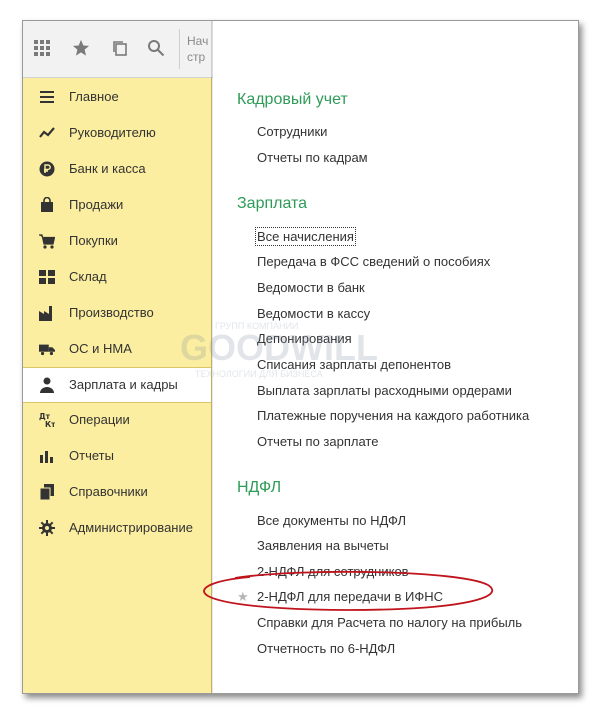 The height and width of the screenshot is (713, 597). I want to click on link-cash-order-payments: Выплата зарплаты расходными ордерами, so click(384, 390).